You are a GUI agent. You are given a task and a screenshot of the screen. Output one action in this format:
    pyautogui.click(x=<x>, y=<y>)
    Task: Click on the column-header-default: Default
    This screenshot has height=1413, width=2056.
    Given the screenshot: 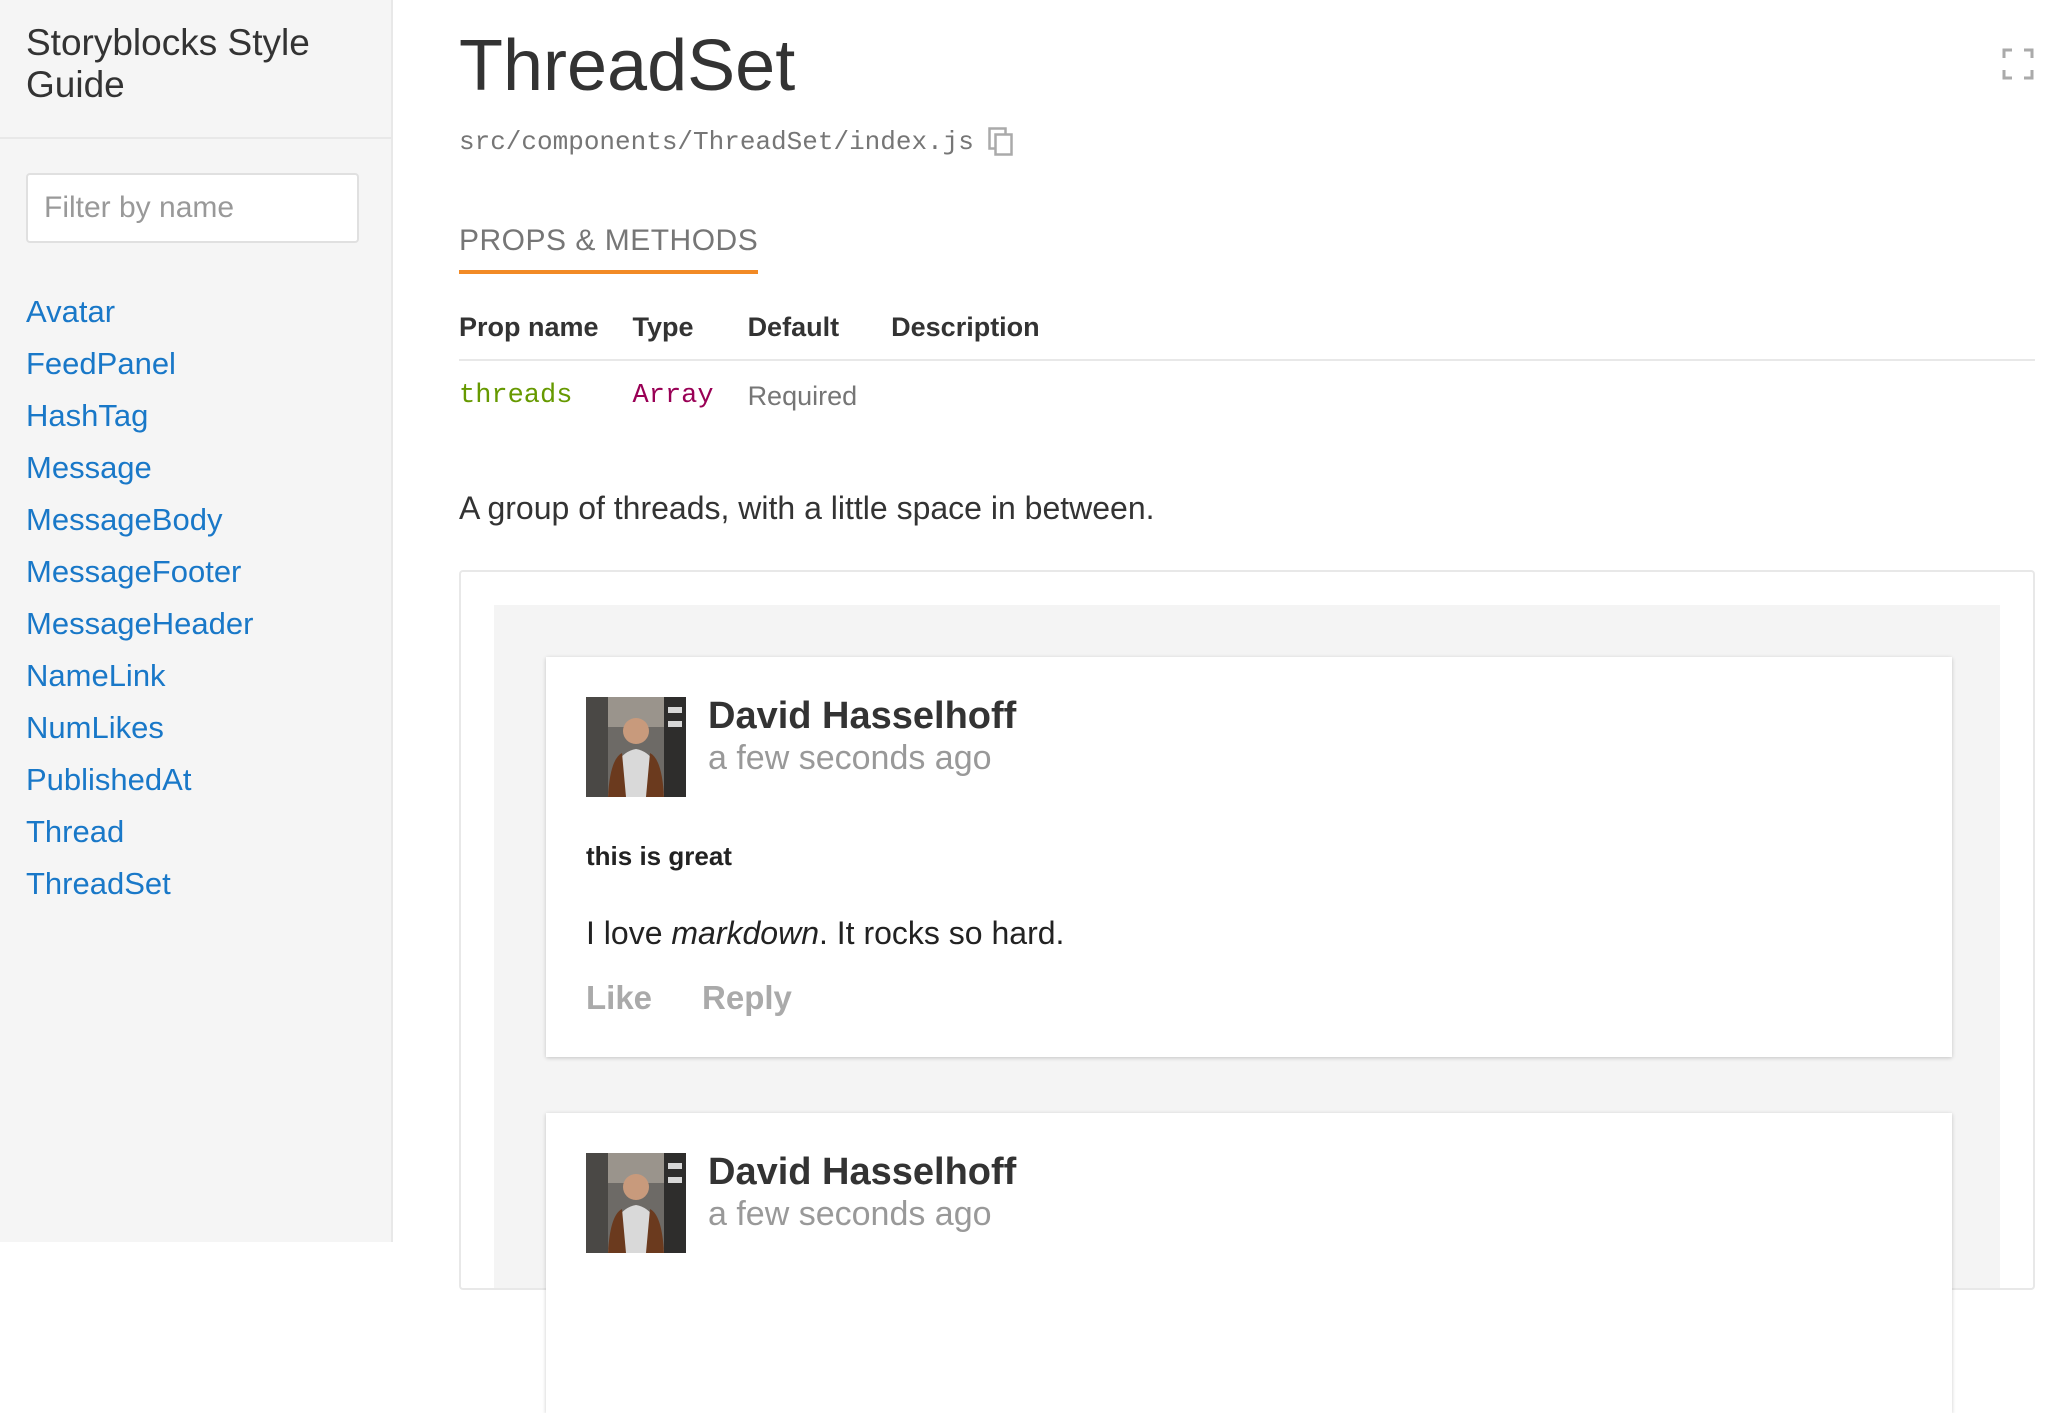 What is the action you would take?
    pyautogui.click(x=819, y=330)
    